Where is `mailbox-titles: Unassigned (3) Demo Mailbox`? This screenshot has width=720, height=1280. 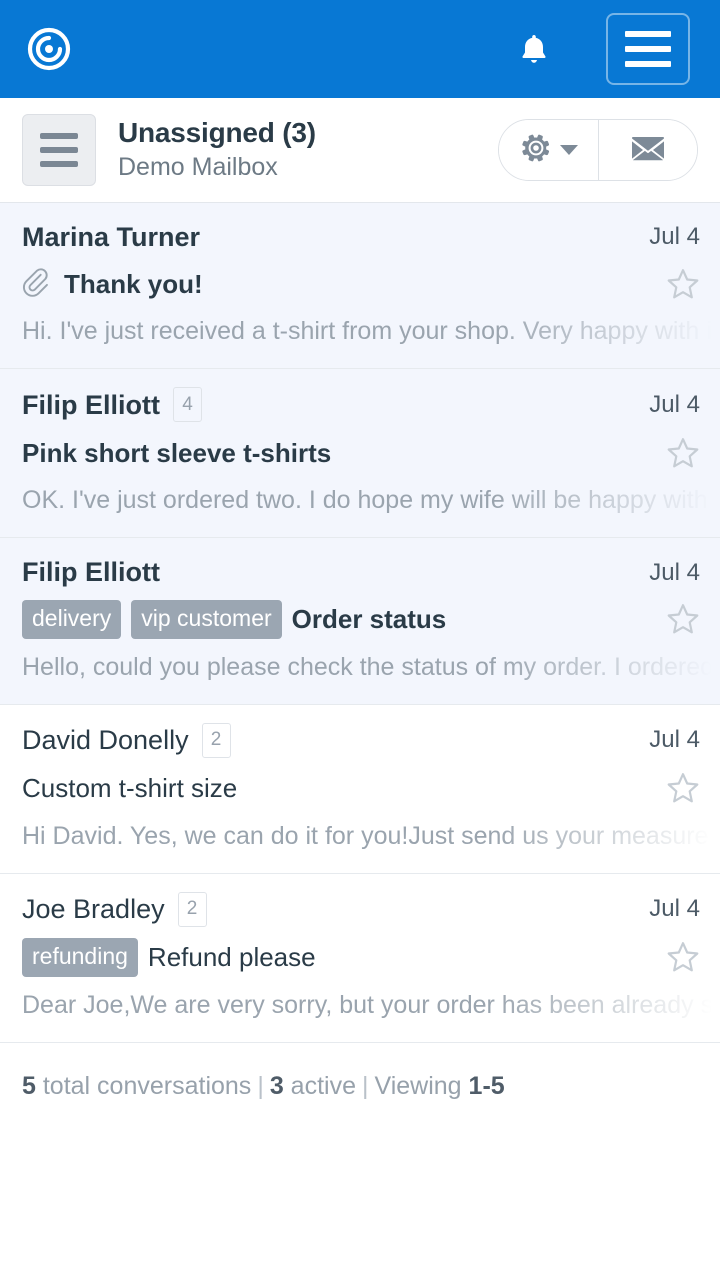 mailbox-titles: Unassigned (3) Demo Mailbox is located at coordinates (308, 150).